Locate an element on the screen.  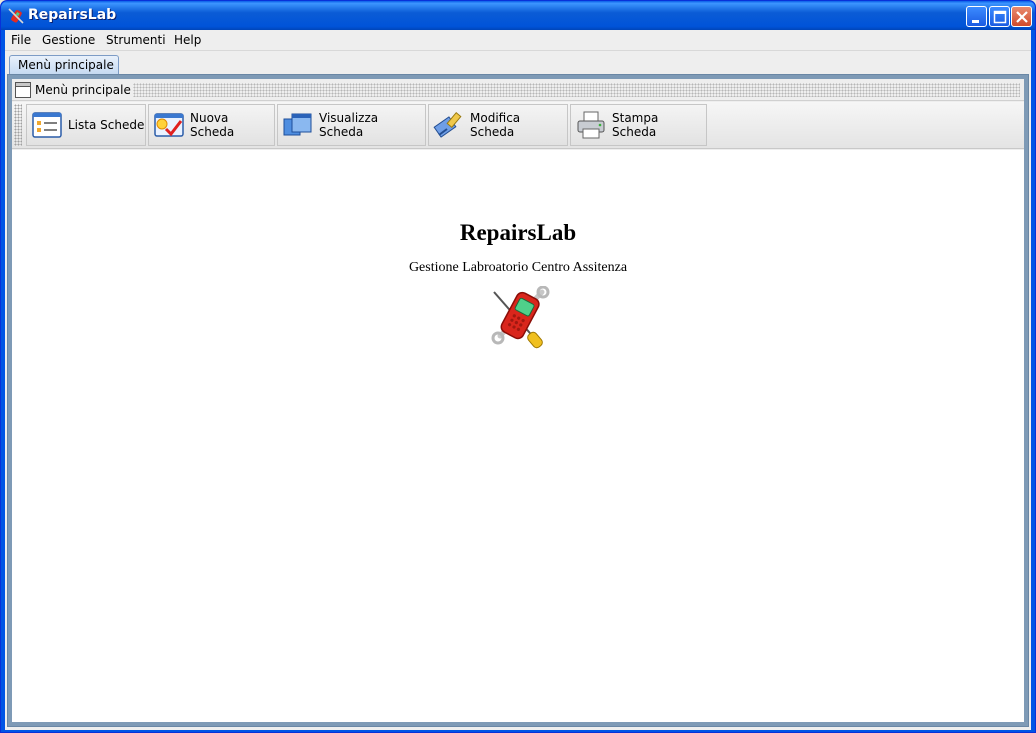
menu-bar: File Gestione Strumenti Help is located at coordinates (518, 40).